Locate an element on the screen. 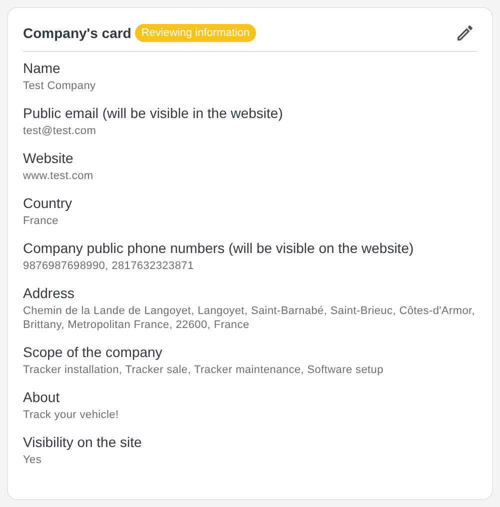 The width and height of the screenshot is (500, 507). field-value: test@test.com is located at coordinates (60, 131).